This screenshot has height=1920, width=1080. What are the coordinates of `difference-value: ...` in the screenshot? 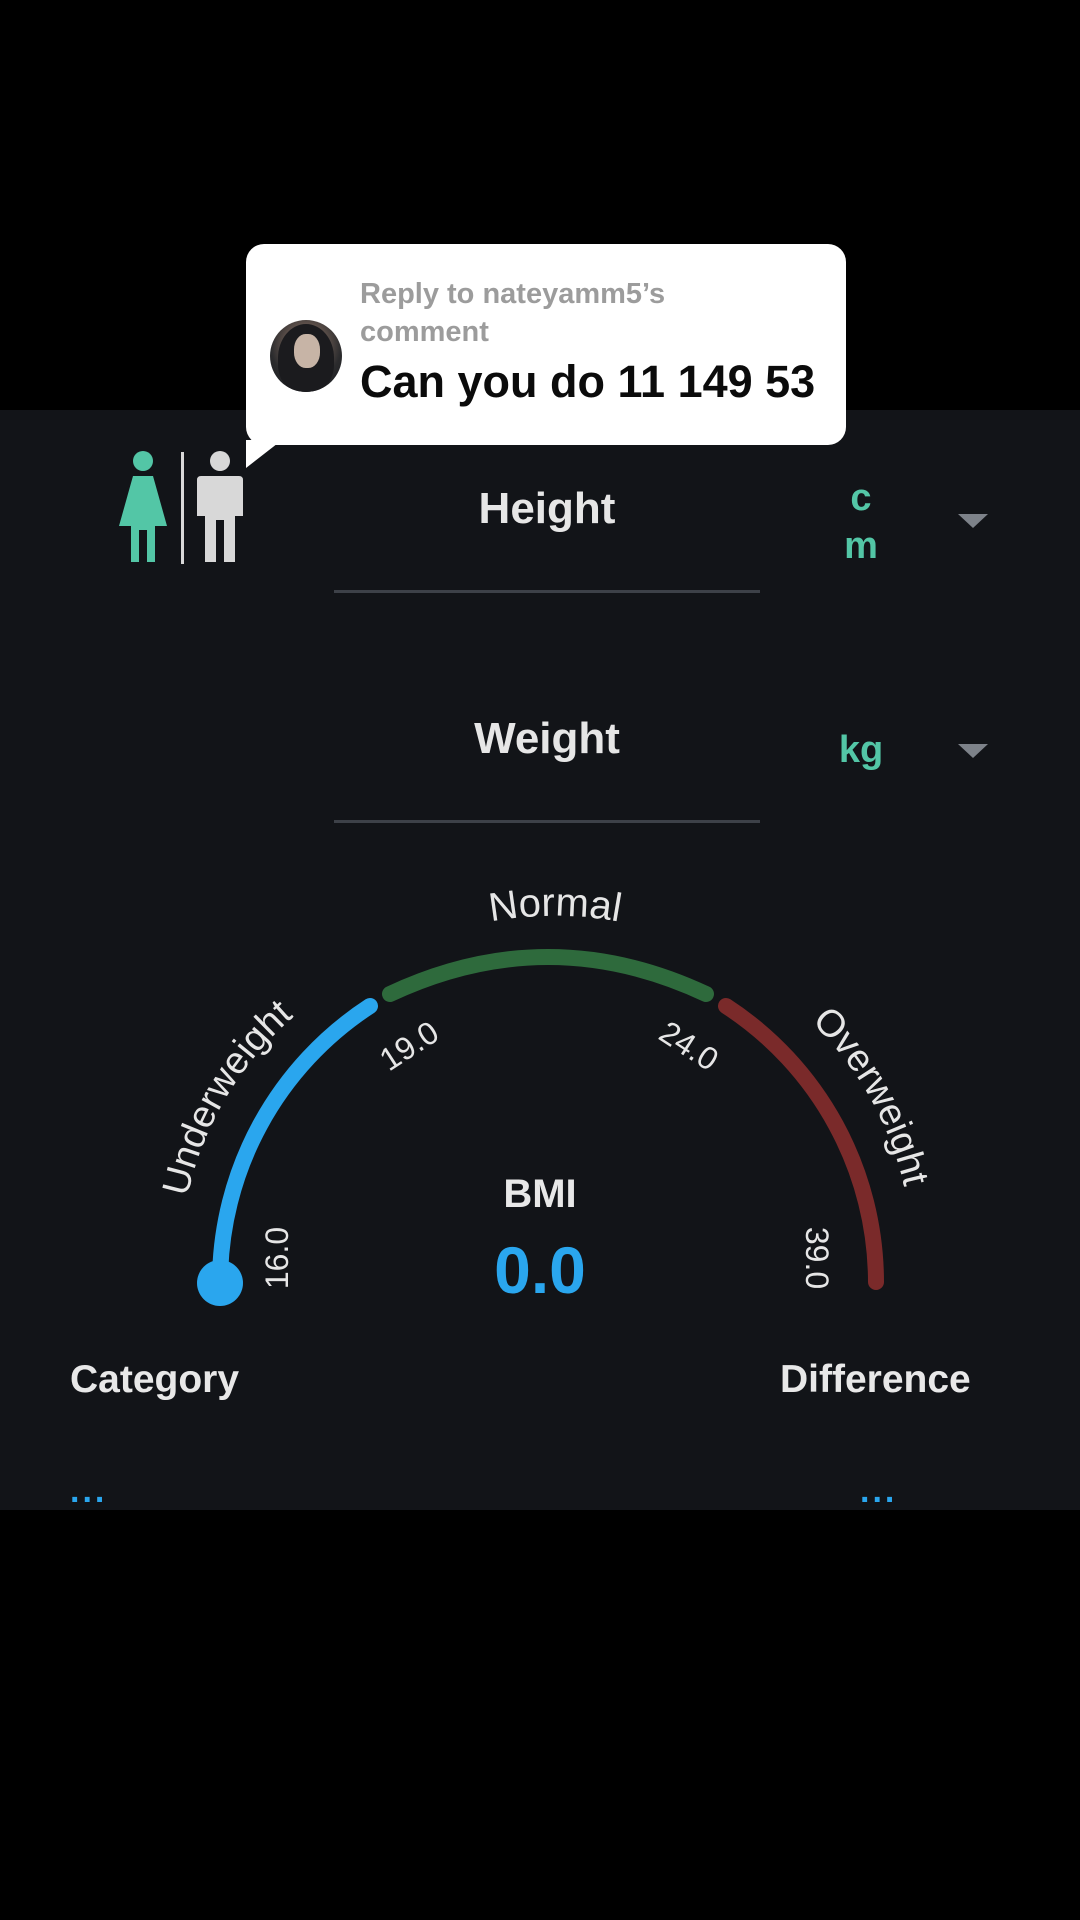 It's located at (879, 1491).